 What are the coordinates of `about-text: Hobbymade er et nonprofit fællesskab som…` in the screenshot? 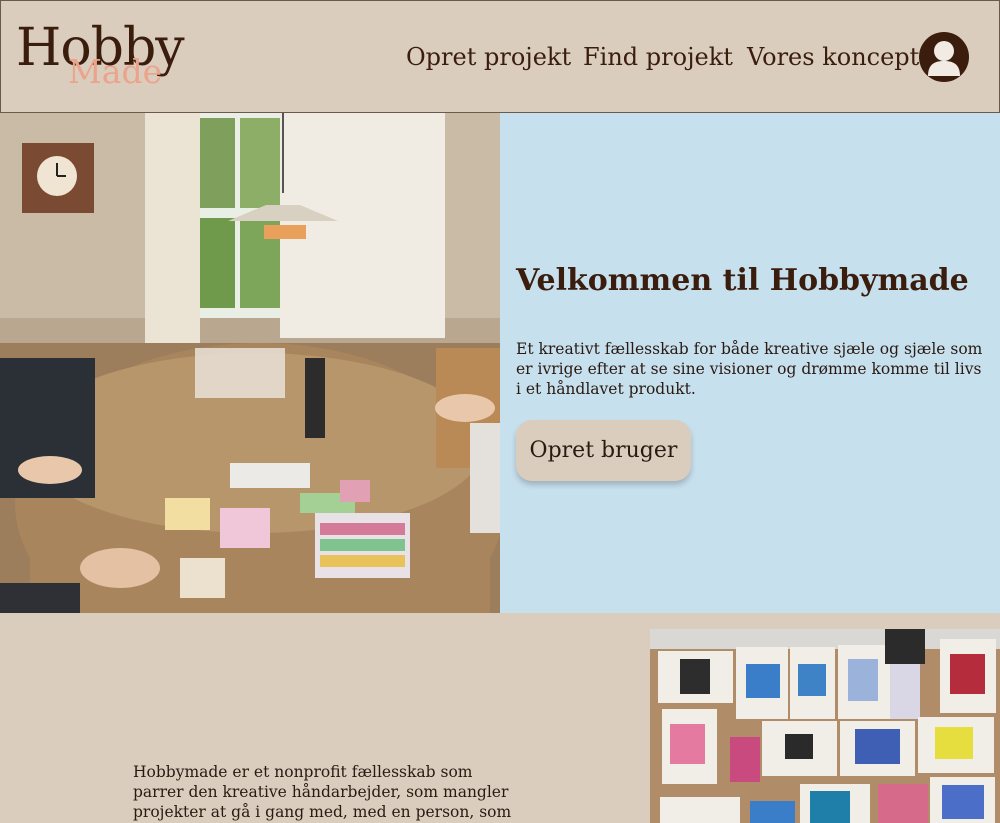 It's located at (322, 792).